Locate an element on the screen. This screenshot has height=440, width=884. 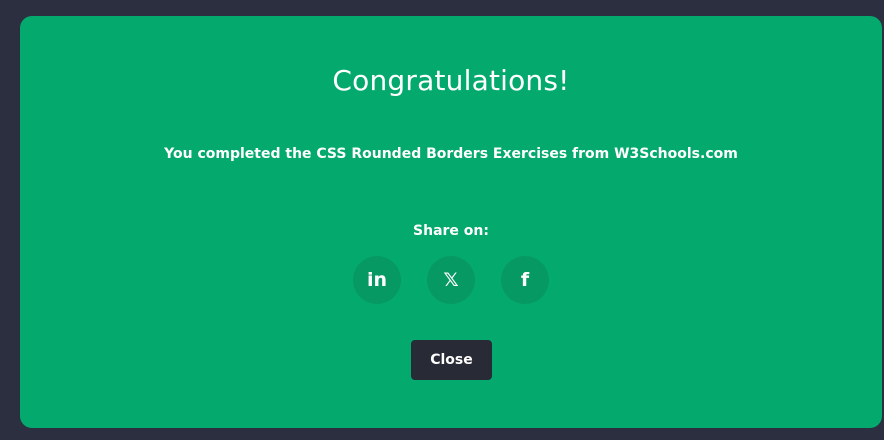
share-x-button: 𝕏 is located at coordinates (451, 280).